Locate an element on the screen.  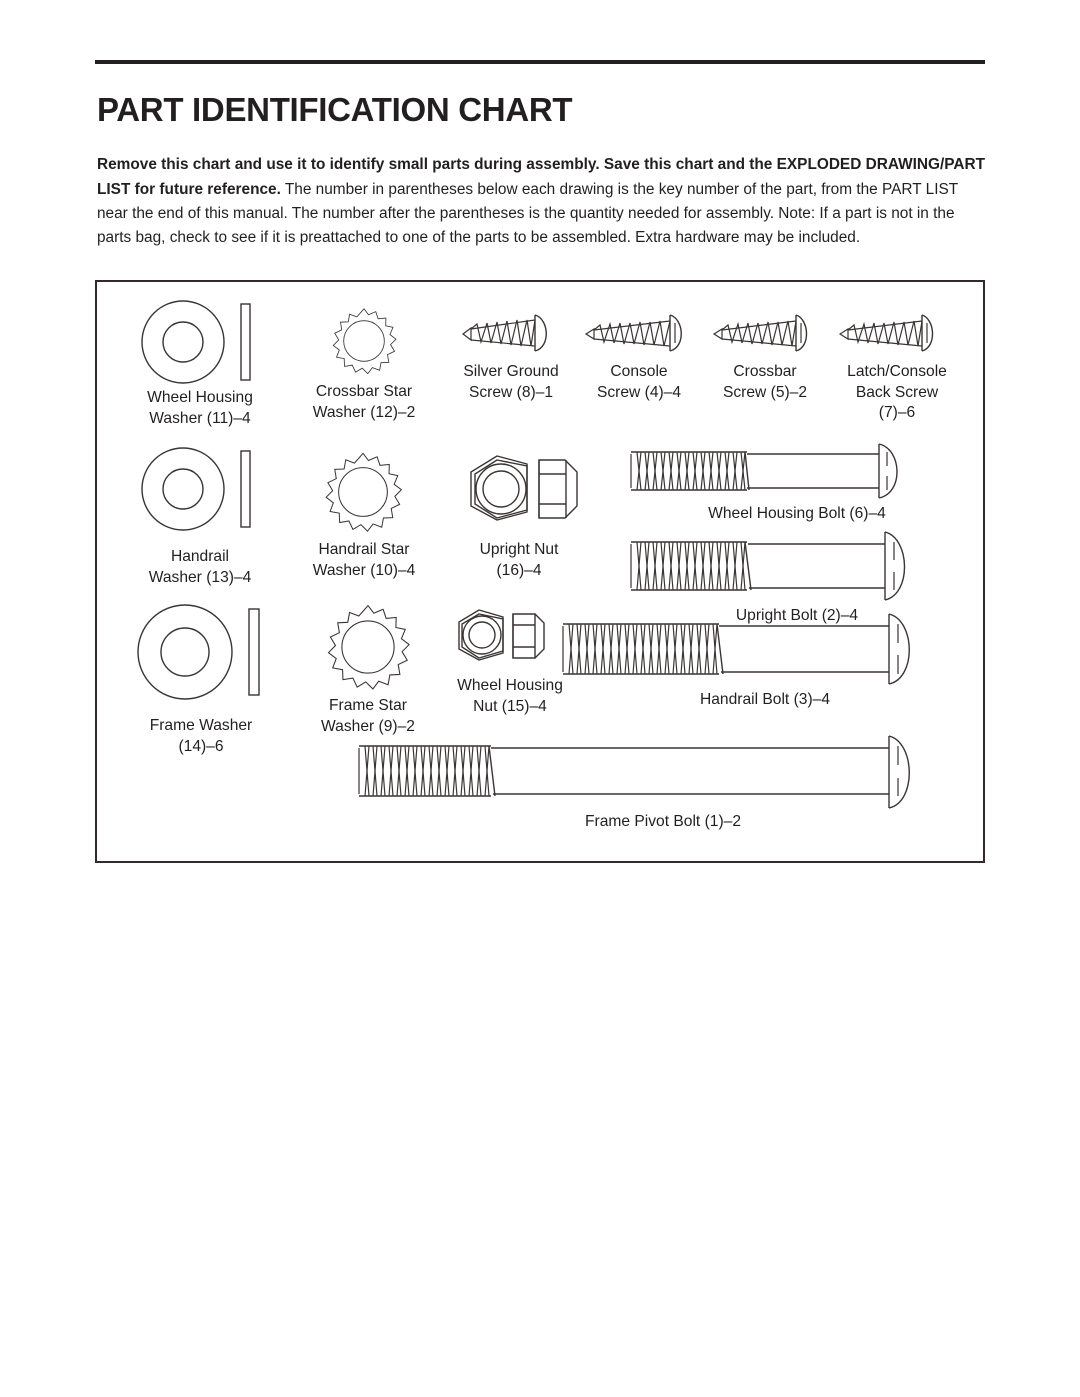
part-label: Wheel Housing Washer (11)–4 is located at coordinates (200, 408).